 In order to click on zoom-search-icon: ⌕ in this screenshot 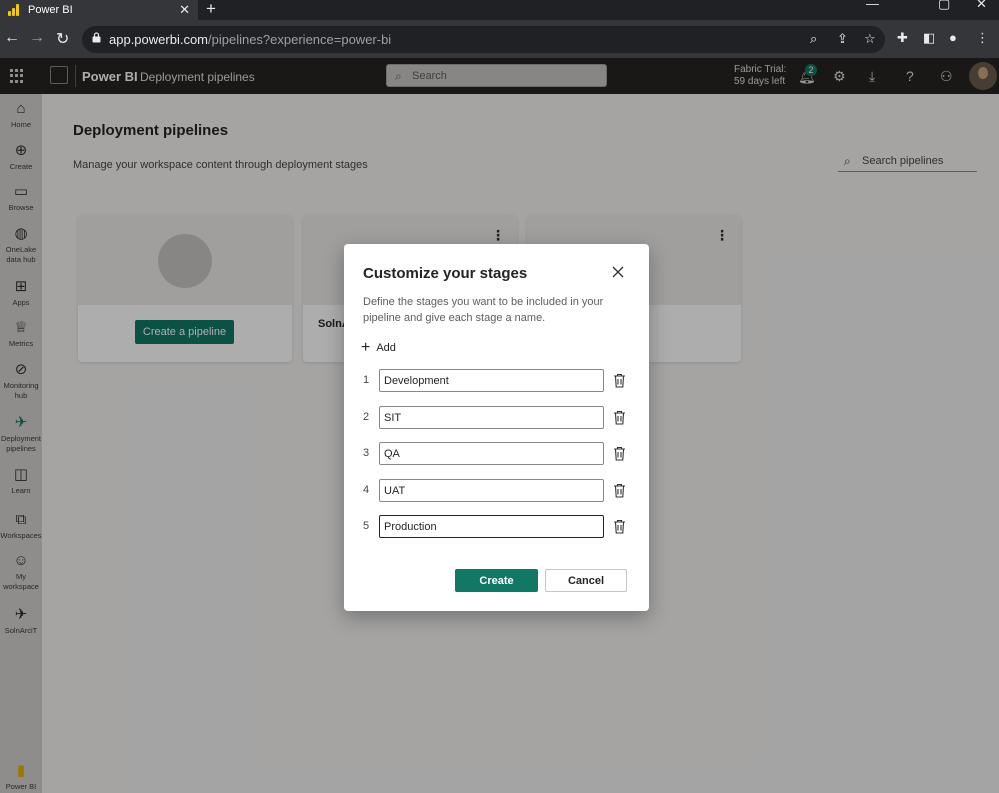, I will do `click(813, 39)`.